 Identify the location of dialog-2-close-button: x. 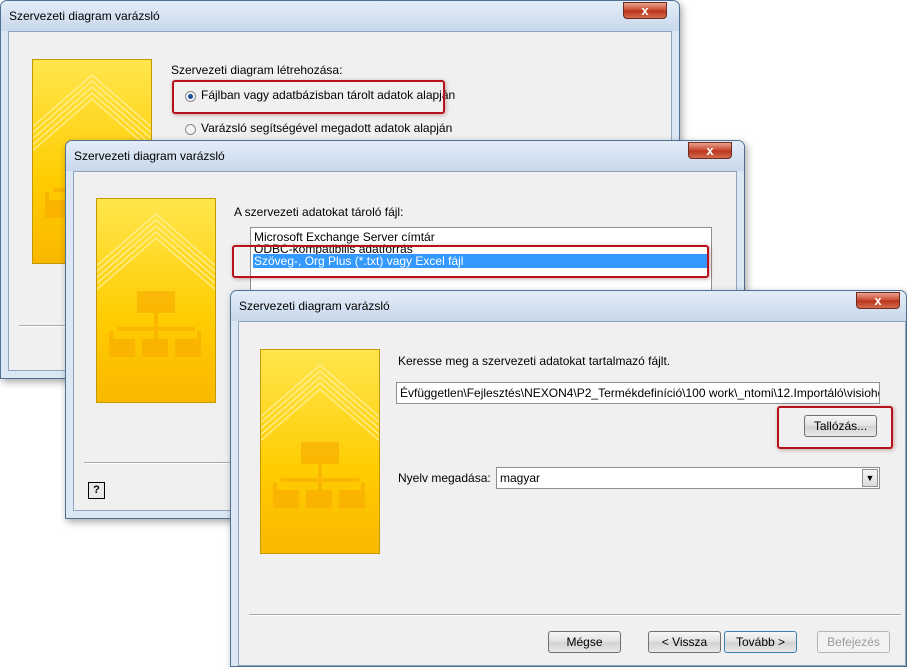
(710, 150).